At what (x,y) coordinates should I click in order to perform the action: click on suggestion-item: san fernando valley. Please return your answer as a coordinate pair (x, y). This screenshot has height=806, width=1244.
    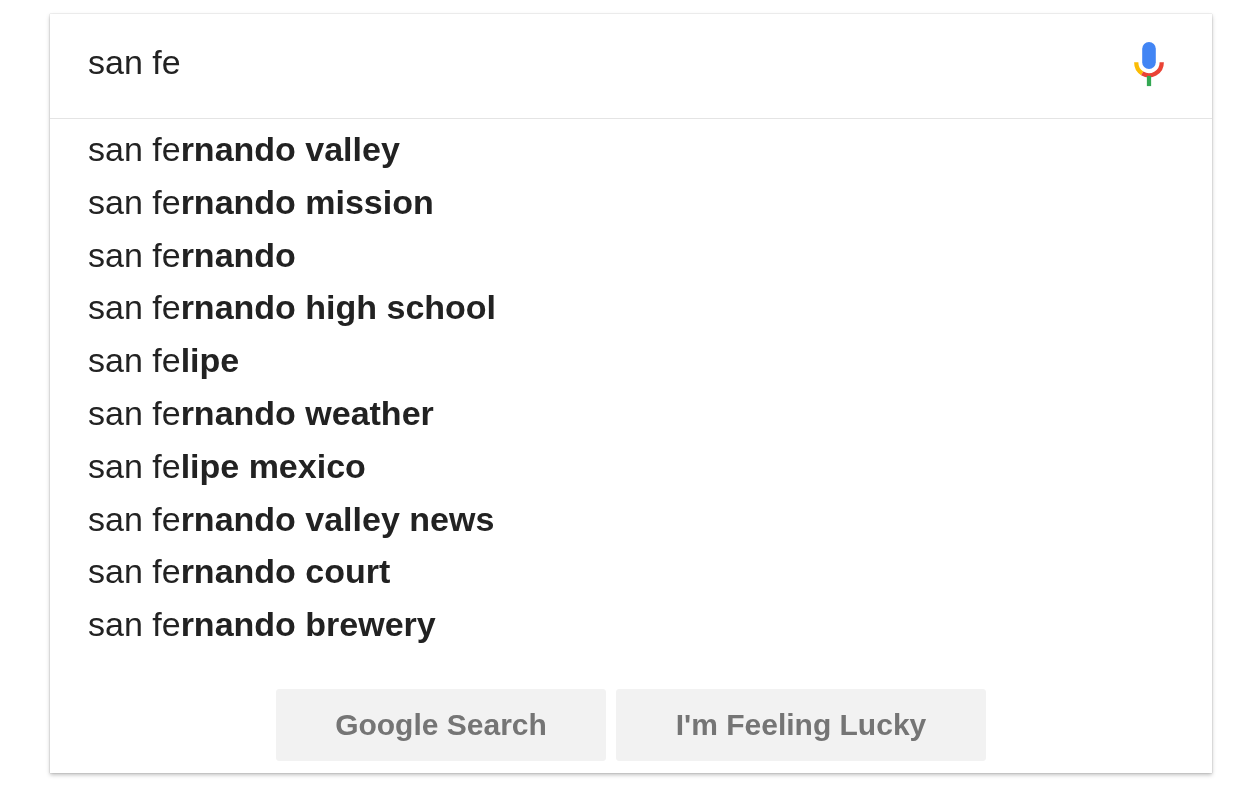
    Looking at the image, I should click on (650, 149).